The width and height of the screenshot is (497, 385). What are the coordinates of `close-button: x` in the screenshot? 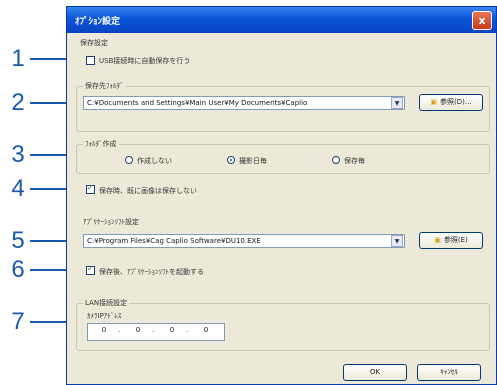 It's located at (482, 20).